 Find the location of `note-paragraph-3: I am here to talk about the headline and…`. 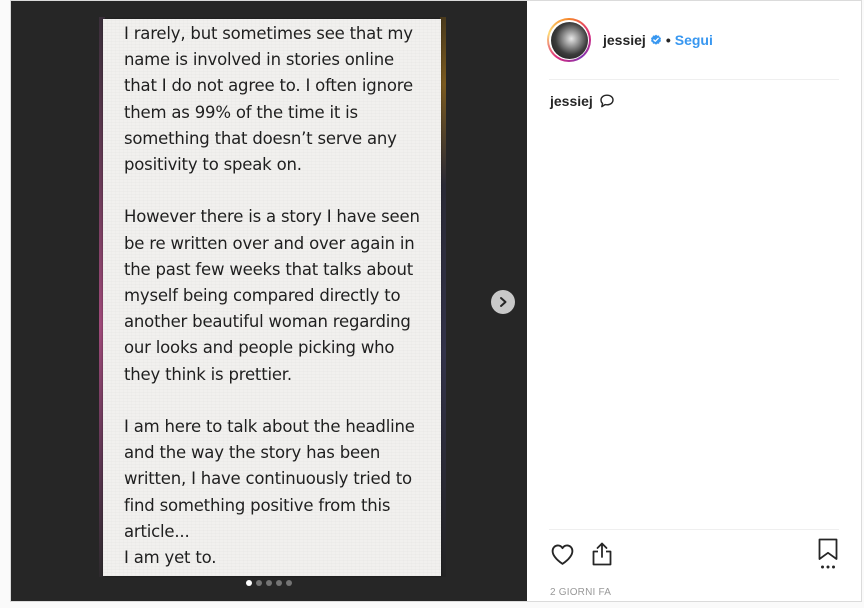

note-paragraph-3: I am here to talk about the headline and… is located at coordinates (269, 492).